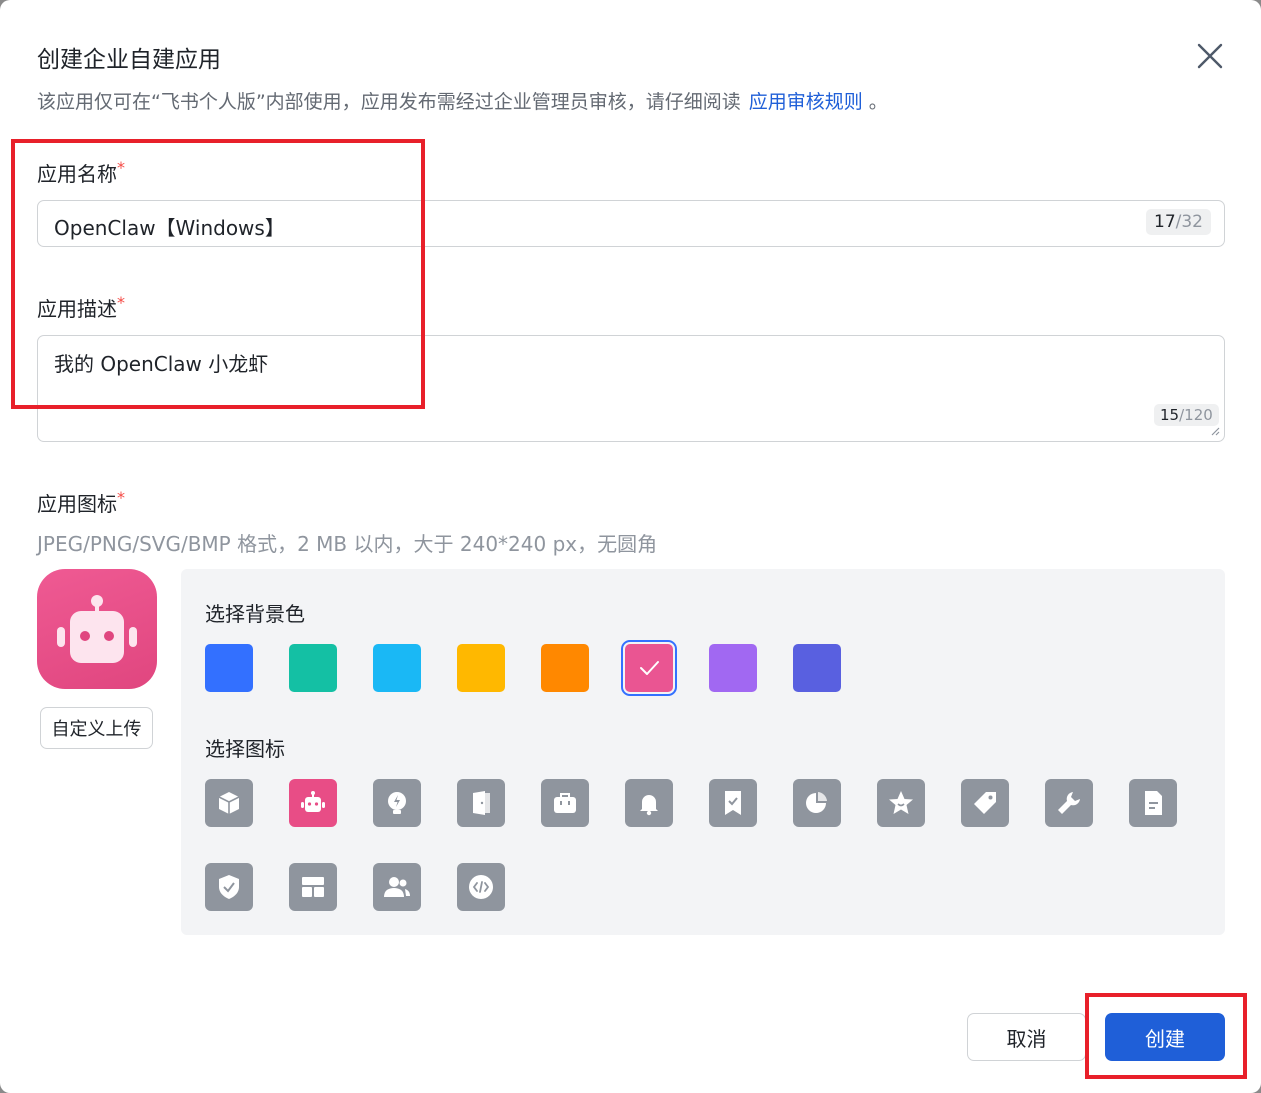 The width and height of the screenshot is (1261, 1093). Describe the element at coordinates (1189, 222) in the screenshot. I see `app-name-max: /32` at that location.